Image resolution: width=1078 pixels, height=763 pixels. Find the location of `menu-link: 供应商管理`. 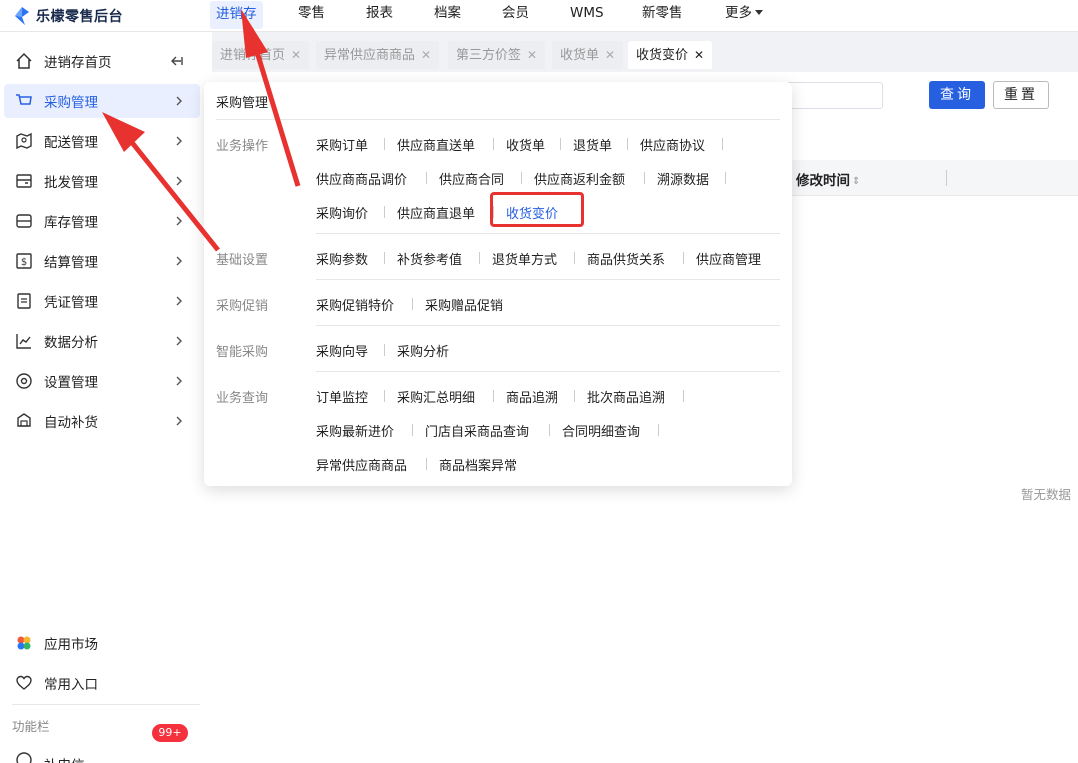

menu-link: 供应商管理 is located at coordinates (728, 258).